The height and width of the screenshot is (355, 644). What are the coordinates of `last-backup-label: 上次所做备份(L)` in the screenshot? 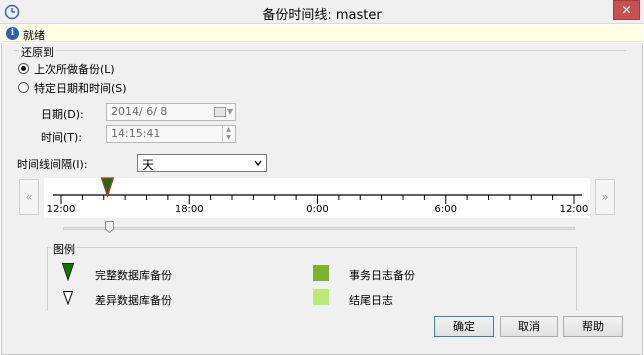 It's located at (74, 69).